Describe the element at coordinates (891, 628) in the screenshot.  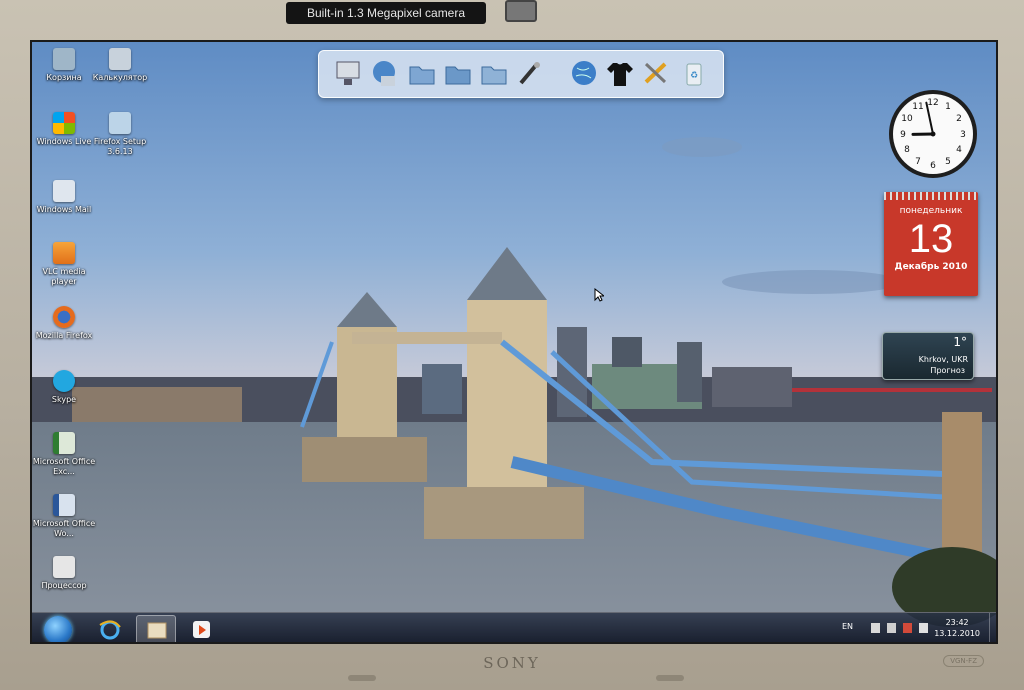
I see `battery-icon` at that location.